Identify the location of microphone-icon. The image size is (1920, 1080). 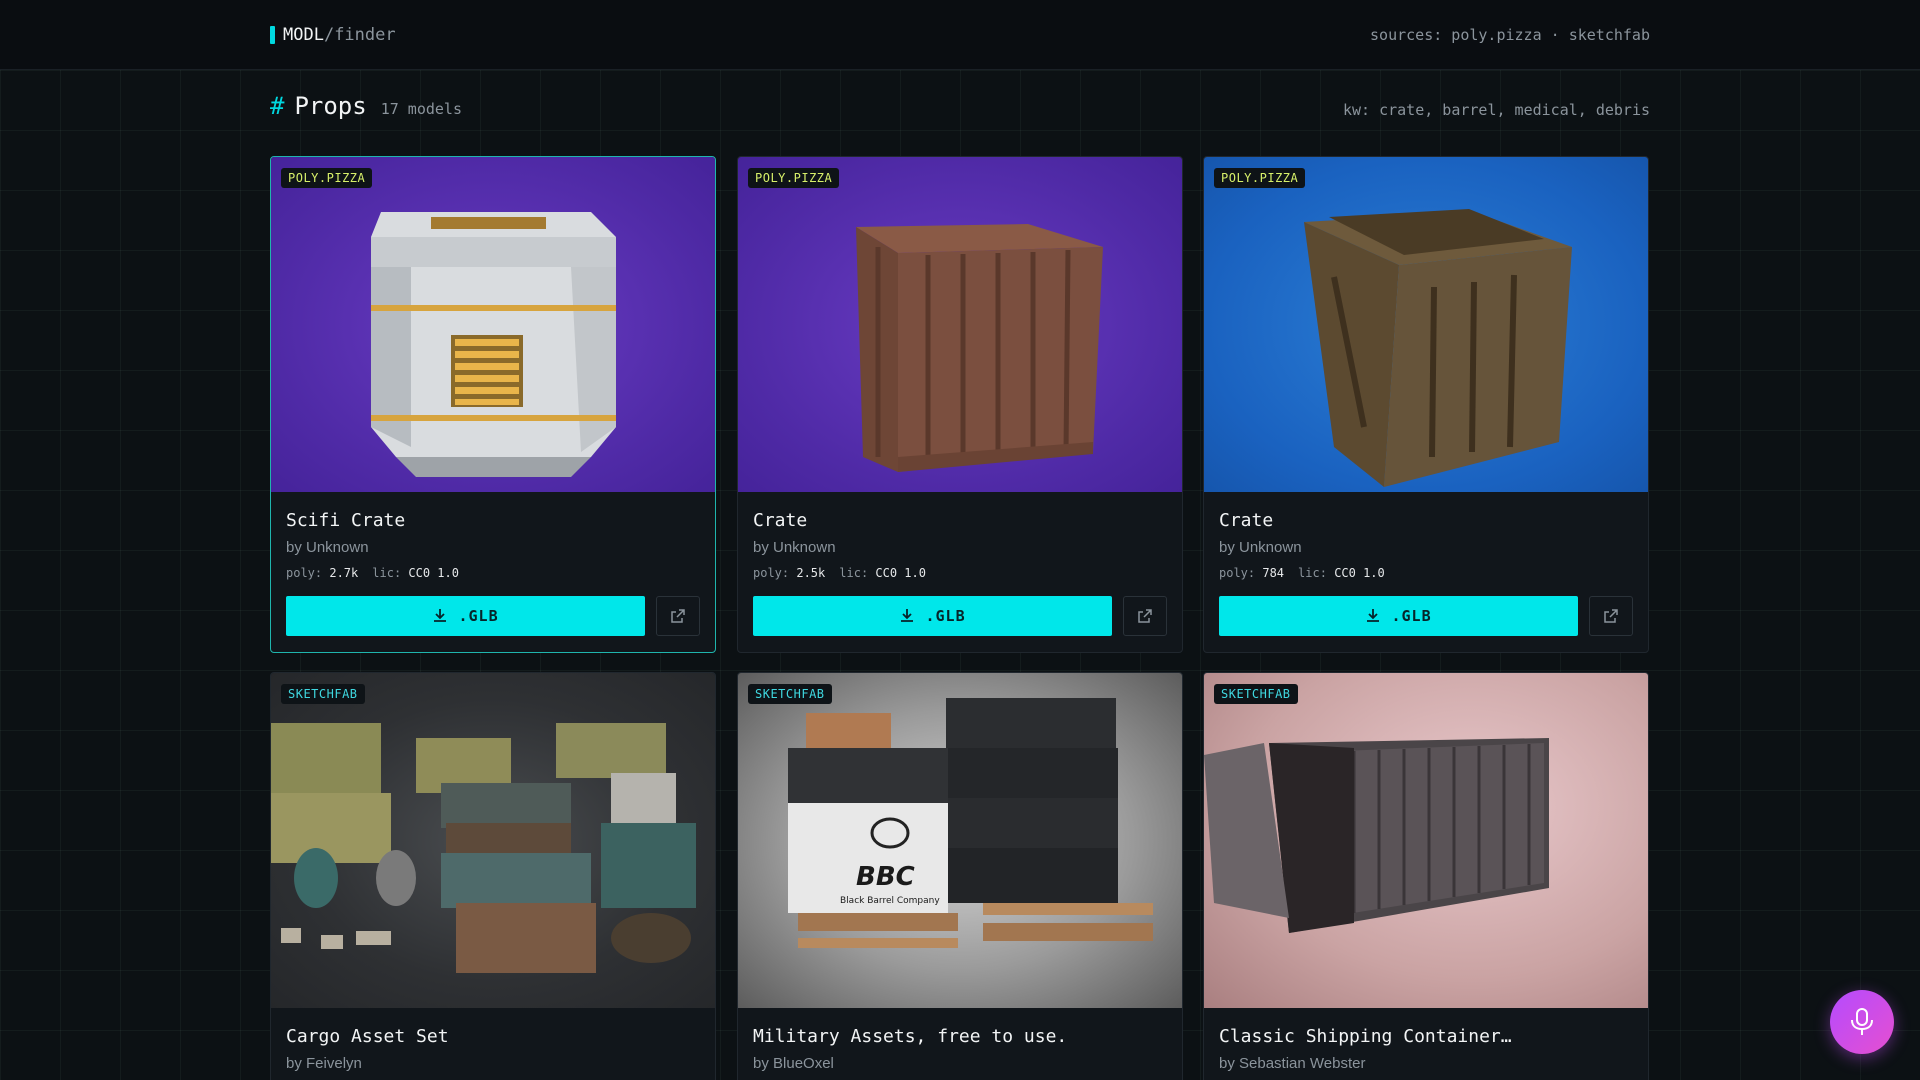
(1862, 1021).